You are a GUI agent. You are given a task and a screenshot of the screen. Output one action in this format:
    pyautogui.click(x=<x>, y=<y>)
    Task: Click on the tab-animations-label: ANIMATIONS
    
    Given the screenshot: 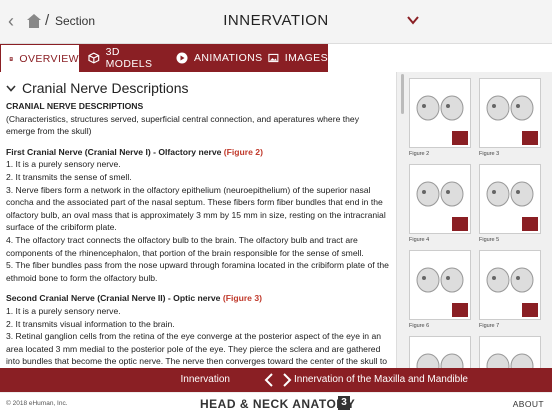 What is the action you would take?
    pyautogui.click(x=228, y=58)
    